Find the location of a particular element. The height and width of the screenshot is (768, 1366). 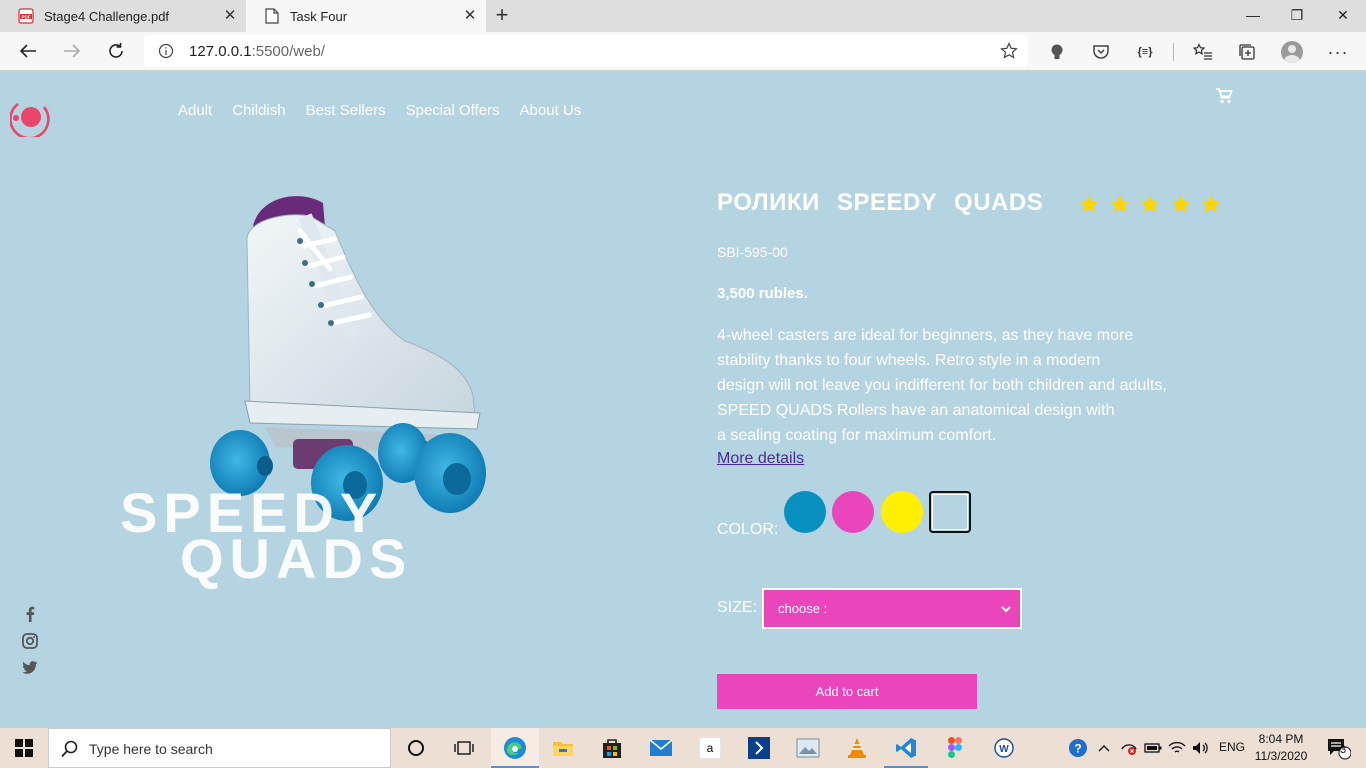

writer-app-icon: W is located at coordinates (1004, 748).